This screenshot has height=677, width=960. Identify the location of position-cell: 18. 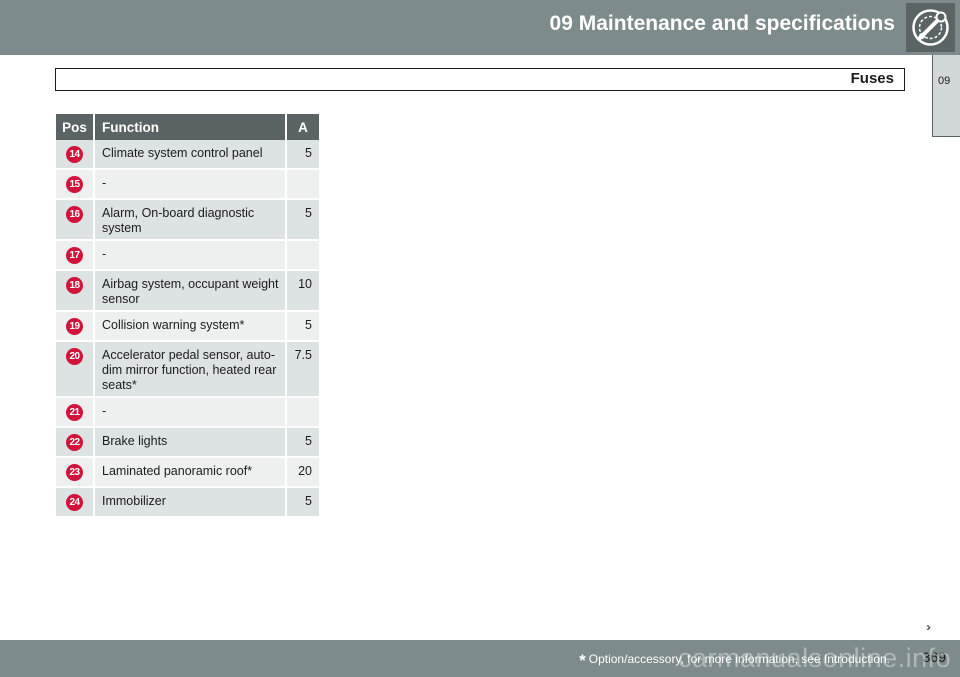
(75, 291).